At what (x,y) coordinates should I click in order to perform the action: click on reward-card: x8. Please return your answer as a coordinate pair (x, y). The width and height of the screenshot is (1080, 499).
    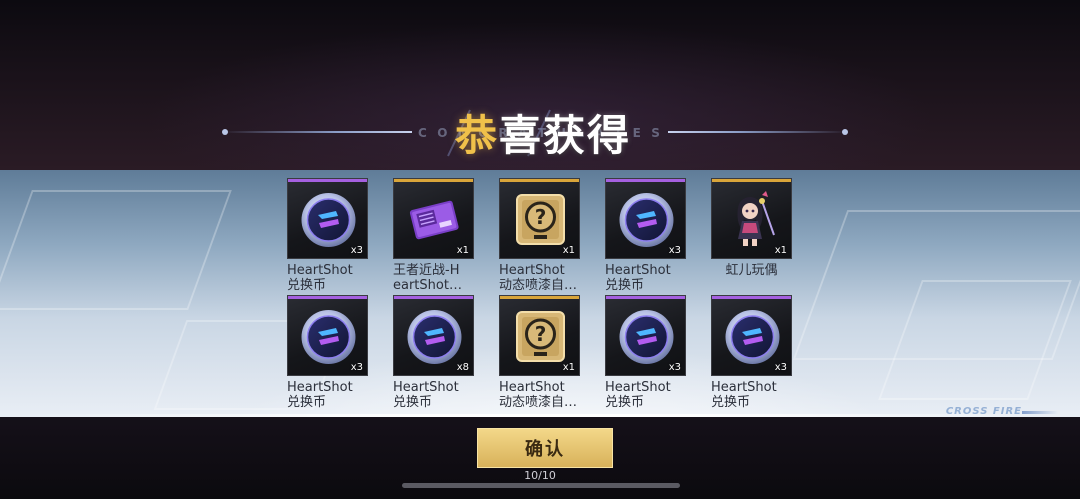
    Looking at the image, I should click on (433, 335).